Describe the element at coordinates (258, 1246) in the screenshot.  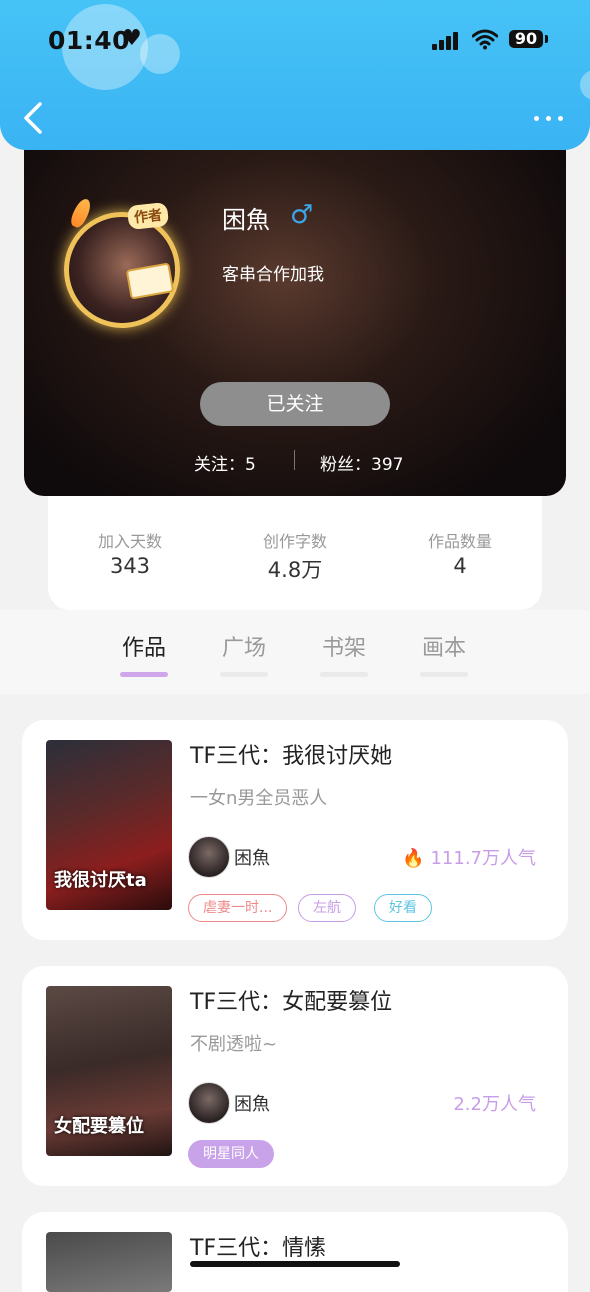
I see `book-title: TF三代：情愫` at that location.